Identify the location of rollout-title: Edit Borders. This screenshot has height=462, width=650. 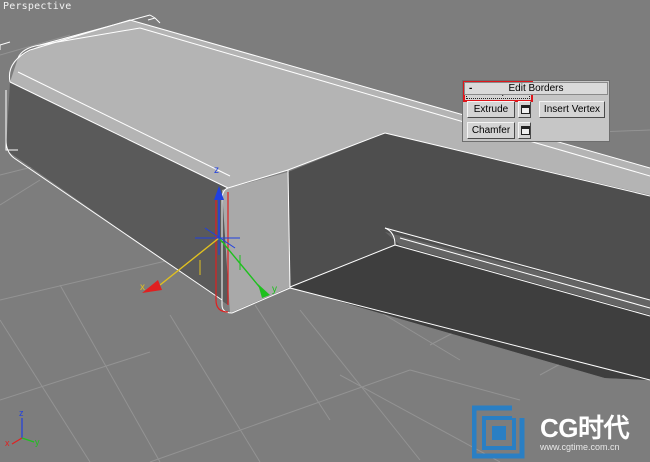
(536, 88).